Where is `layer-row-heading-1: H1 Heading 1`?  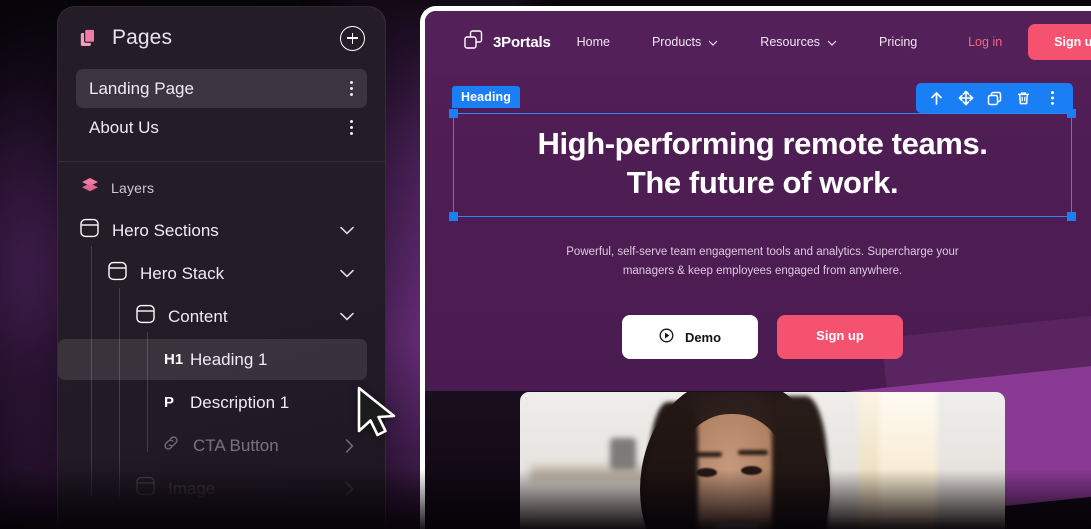
layer-row-heading-1: H1 Heading 1 is located at coordinates (212, 359).